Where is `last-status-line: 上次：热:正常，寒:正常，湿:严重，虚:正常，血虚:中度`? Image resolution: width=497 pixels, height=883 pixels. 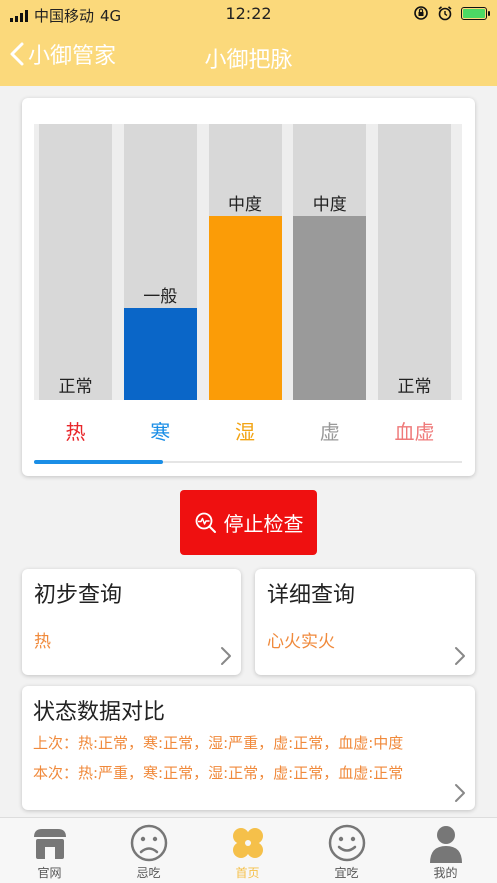 last-status-line: 上次：热:正常，寒:正常，湿:严重，虚:正常，血虚:中度 is located at coordinates (218, 743).